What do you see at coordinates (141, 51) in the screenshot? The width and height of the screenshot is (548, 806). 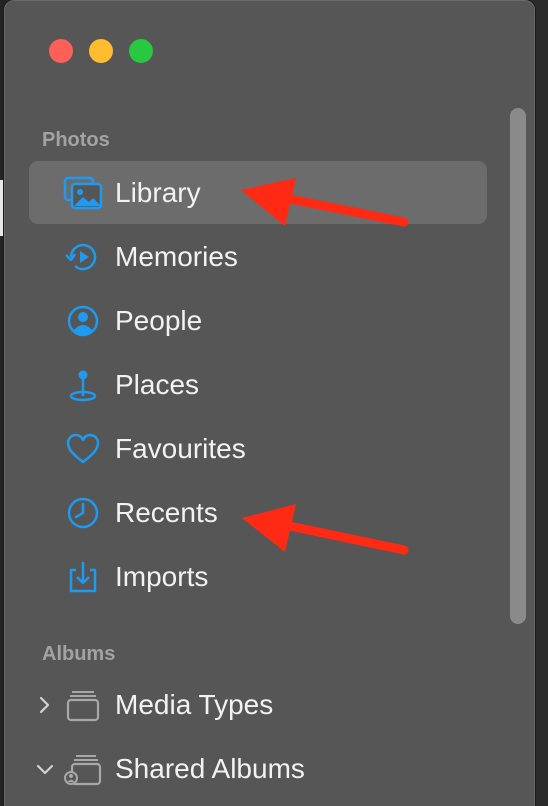 I see `zoom-button` at bounding box center [141, 51].